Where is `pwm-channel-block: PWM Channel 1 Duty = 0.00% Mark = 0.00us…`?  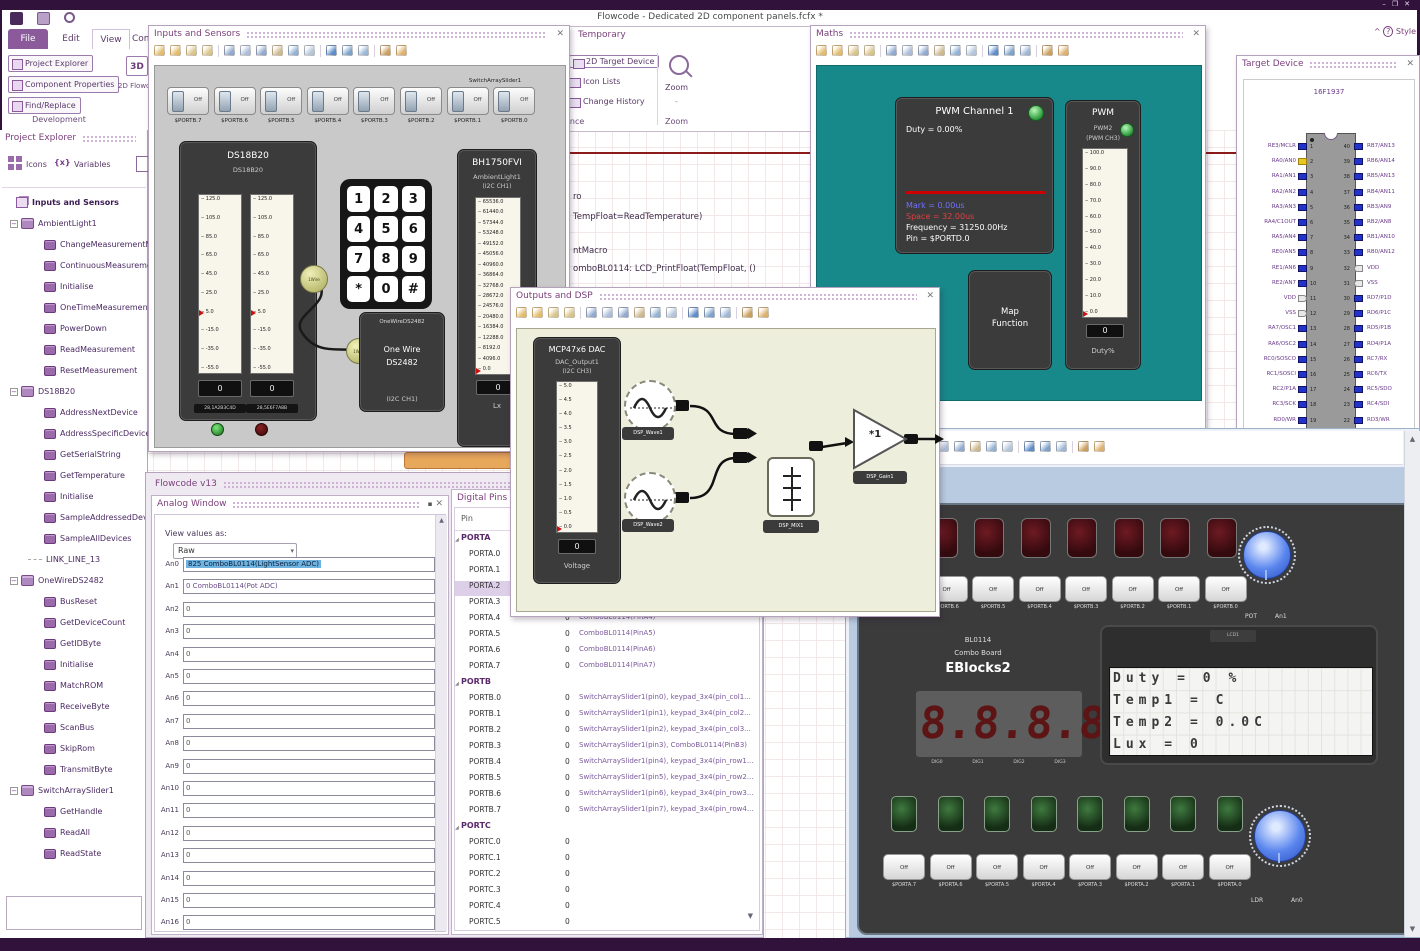 pwm-channel-block: PWM Channel 1 Duty = 0.00% Mark = 0.00us… is located at coordinates (974, 175).